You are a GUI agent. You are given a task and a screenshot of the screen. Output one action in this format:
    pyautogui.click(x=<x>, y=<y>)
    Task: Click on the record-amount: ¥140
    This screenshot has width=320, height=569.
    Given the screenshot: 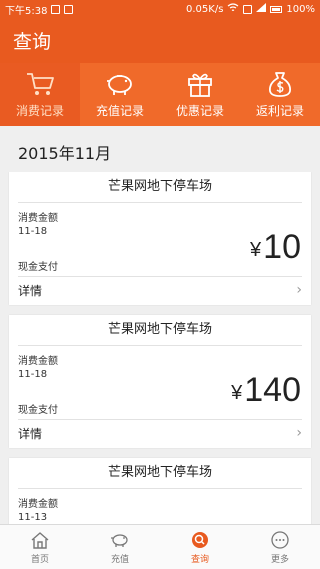 What is the action you would take?
    pyautogui.click(x=266, y=390)
    